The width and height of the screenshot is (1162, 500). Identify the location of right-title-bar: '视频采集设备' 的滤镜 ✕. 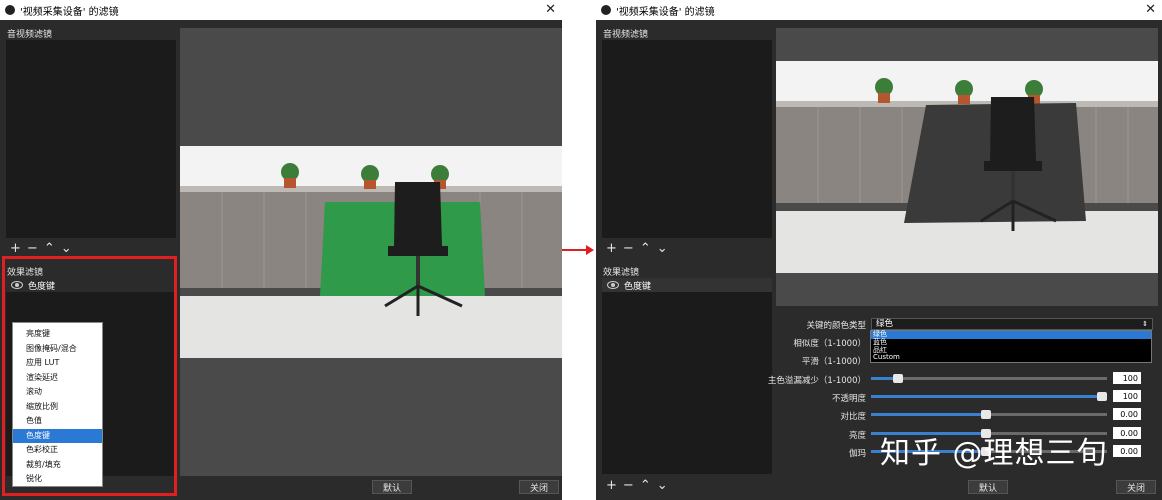
(879, 10).